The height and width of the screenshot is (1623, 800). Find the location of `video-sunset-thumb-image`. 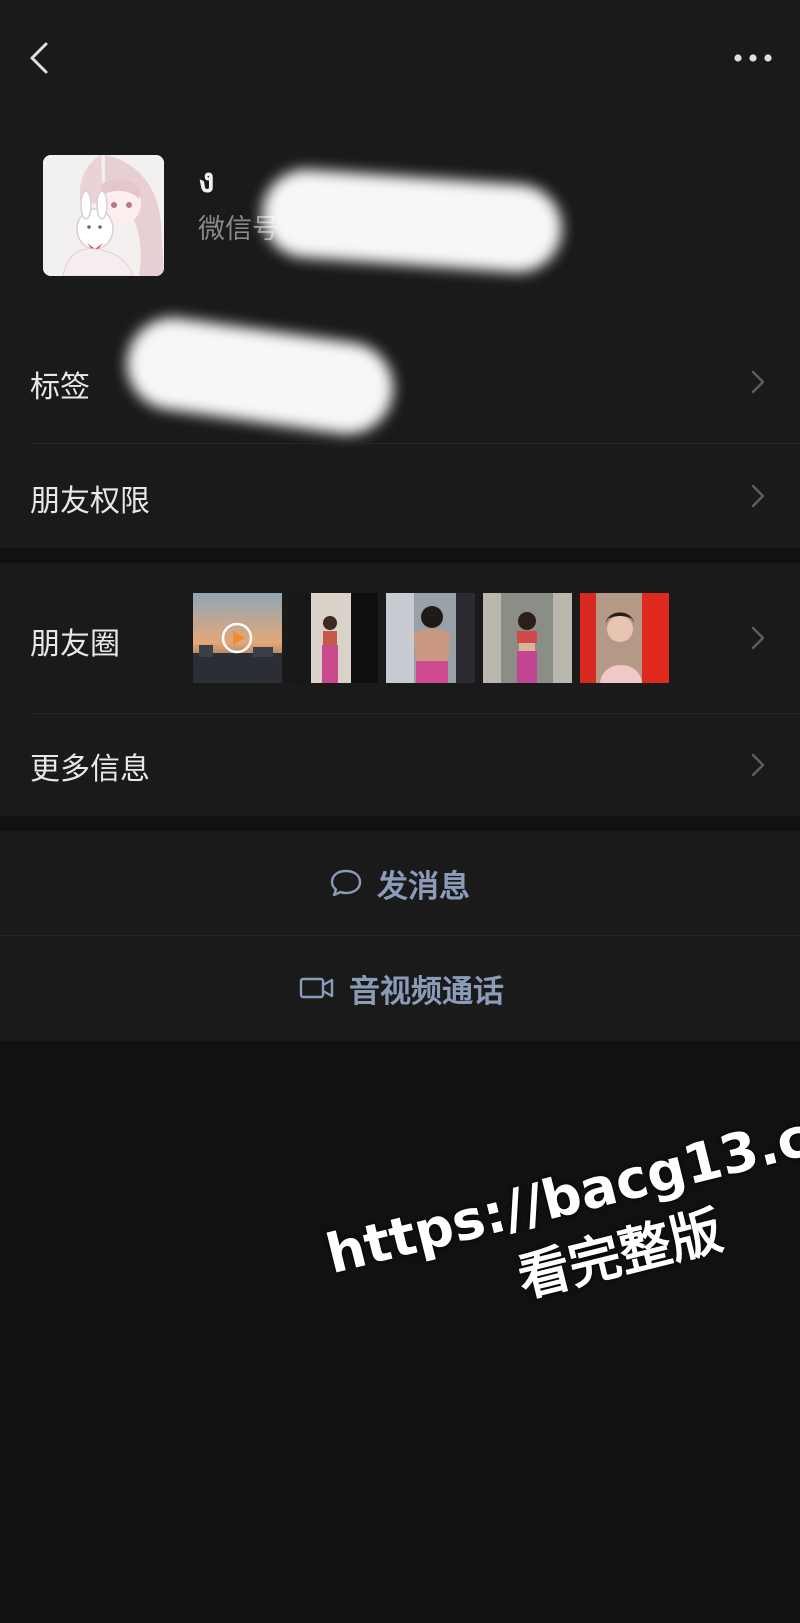

video-sunset-thumb-image is located at coordinates (237, 638).